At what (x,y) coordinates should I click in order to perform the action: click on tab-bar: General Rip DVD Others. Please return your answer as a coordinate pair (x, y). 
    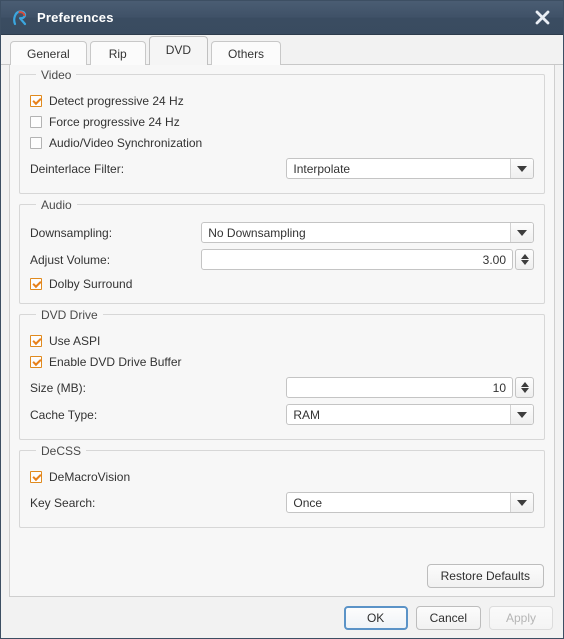
    Looking at the image, I should click on (282, 50).